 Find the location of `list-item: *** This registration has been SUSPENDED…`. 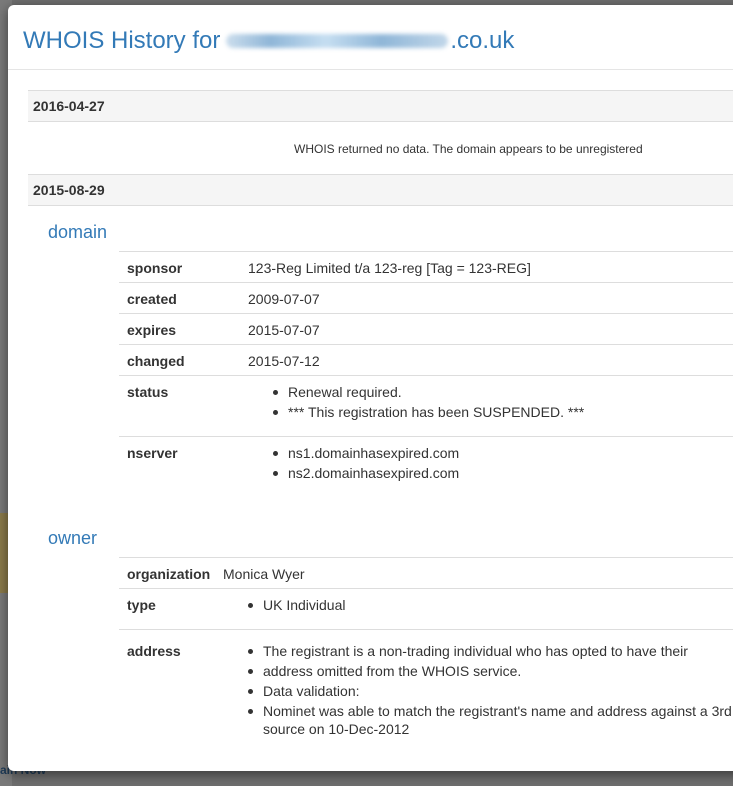

list-item: *** This registration has been SUSPENDED… is located at coordinates (428, 412).